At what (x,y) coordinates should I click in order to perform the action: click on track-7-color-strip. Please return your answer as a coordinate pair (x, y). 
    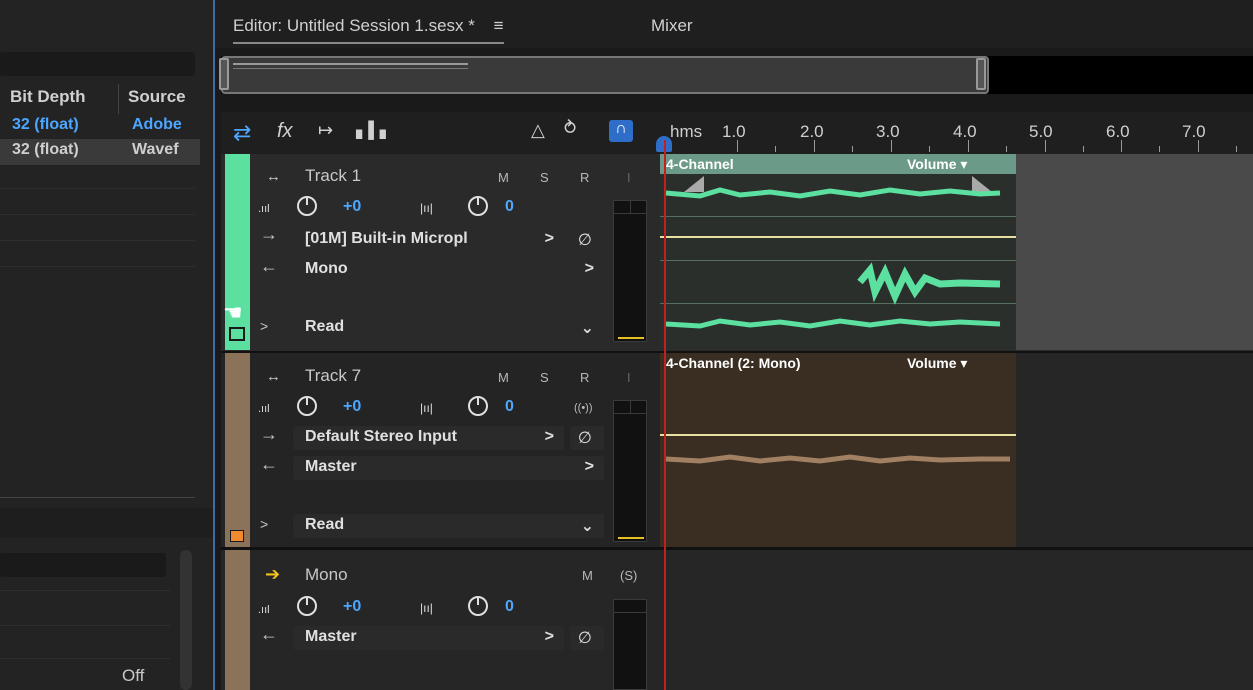
    Looking at the image, I should click on (237, 450).